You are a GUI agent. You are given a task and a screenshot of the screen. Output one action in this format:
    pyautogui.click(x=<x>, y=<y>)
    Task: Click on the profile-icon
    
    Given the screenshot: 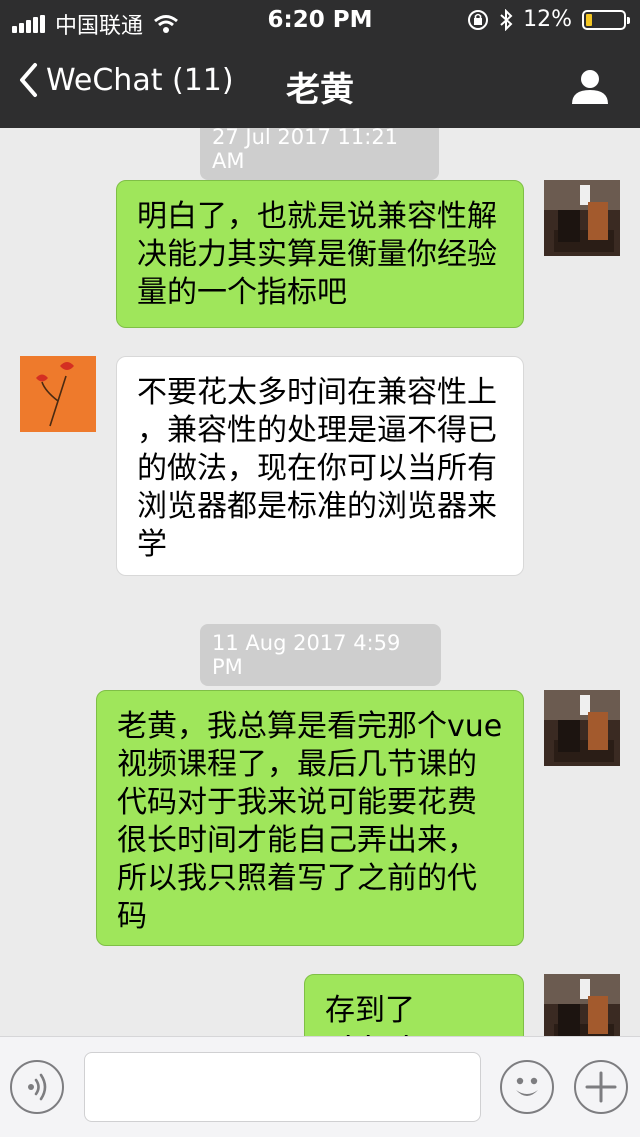 What is the action you would take?
    pyautogui.click(x=590, y=86)
    